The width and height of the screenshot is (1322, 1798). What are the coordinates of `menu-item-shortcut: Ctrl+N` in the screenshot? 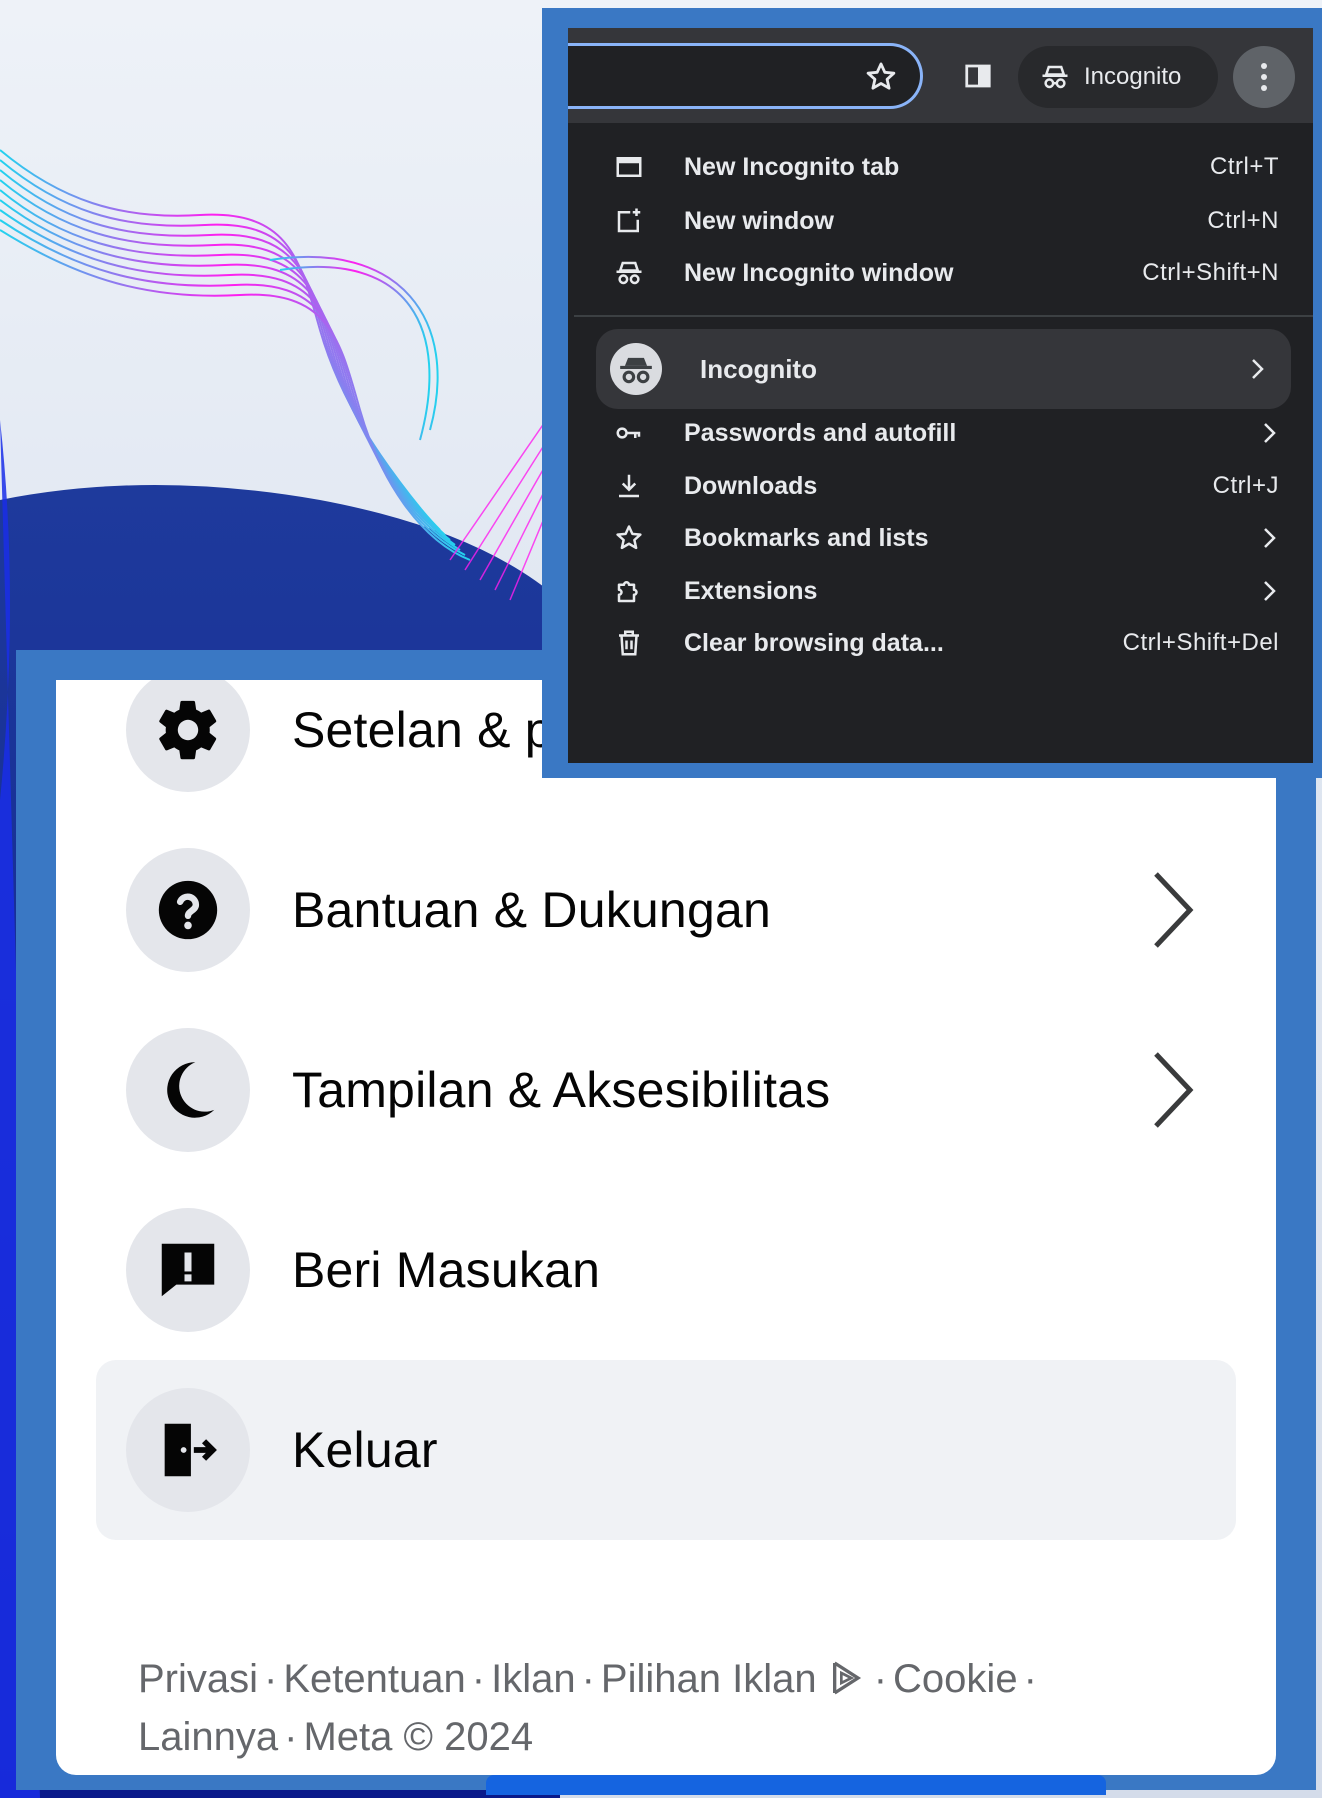 It's located at (1243, 220).